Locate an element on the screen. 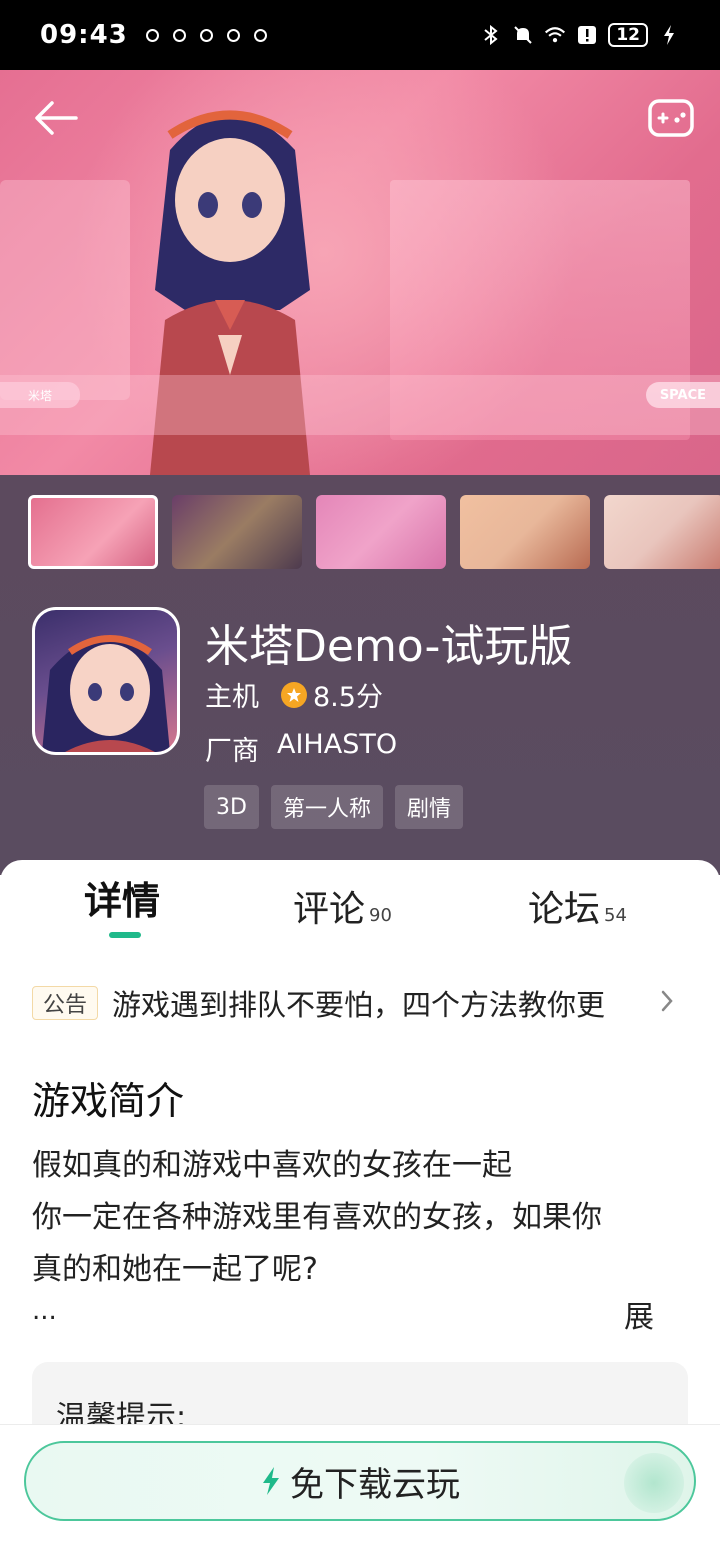  cloud-play-label: 免下载云玩 is located at coordinates (375, 1484).